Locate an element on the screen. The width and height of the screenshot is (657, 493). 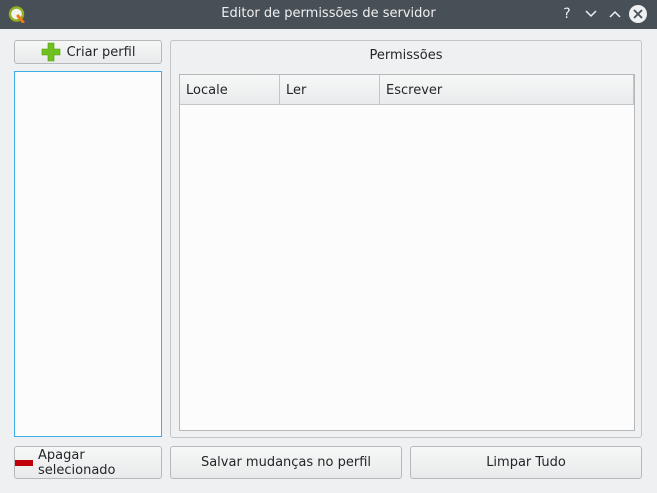
close-icon is located at coordinates (638, 14).